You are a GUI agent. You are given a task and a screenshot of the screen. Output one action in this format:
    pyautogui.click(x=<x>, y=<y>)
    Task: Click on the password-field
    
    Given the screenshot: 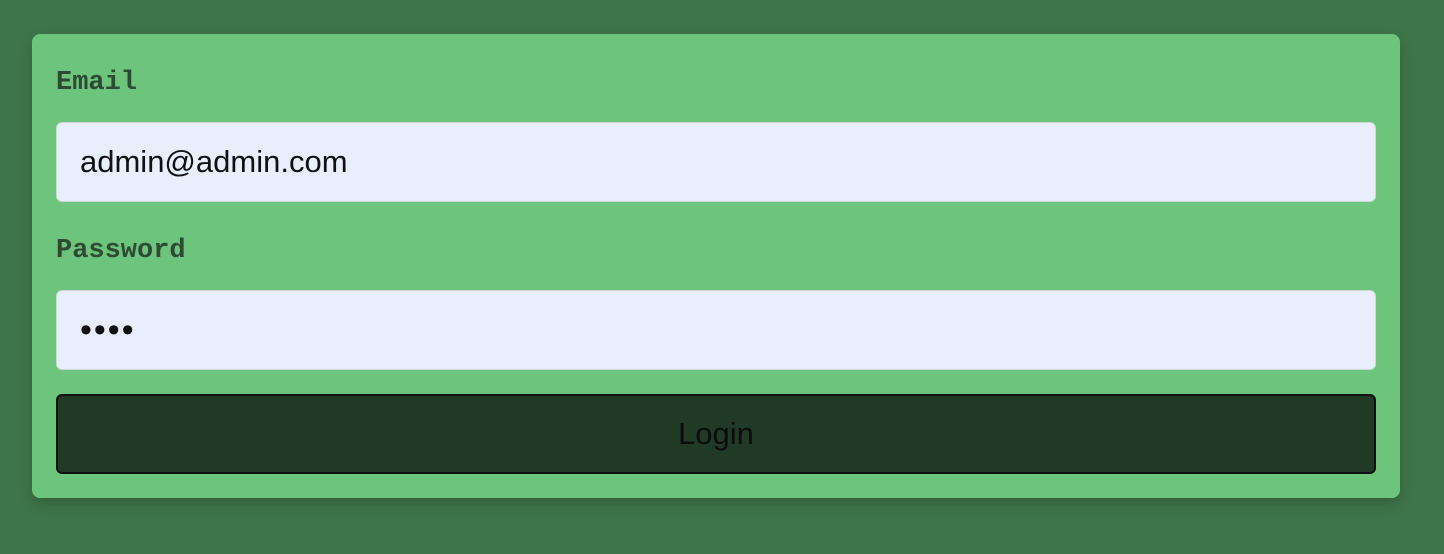 What is the action you would take?
    pyautogui.click(x=716, y=330)
    